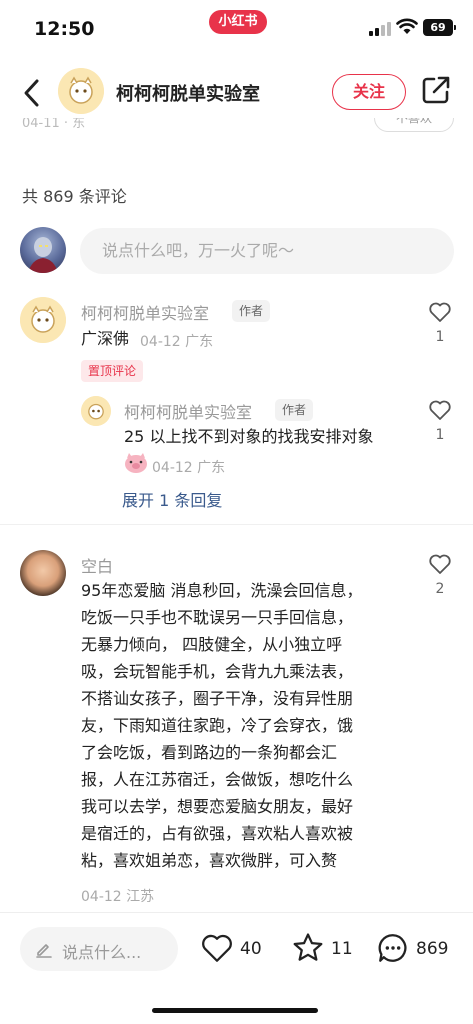  What do you see at coordinates (188, 411) in the screenshot?
I see `reply-name: 柯柯柯脱单实验室` at bounding box center [188, 411].